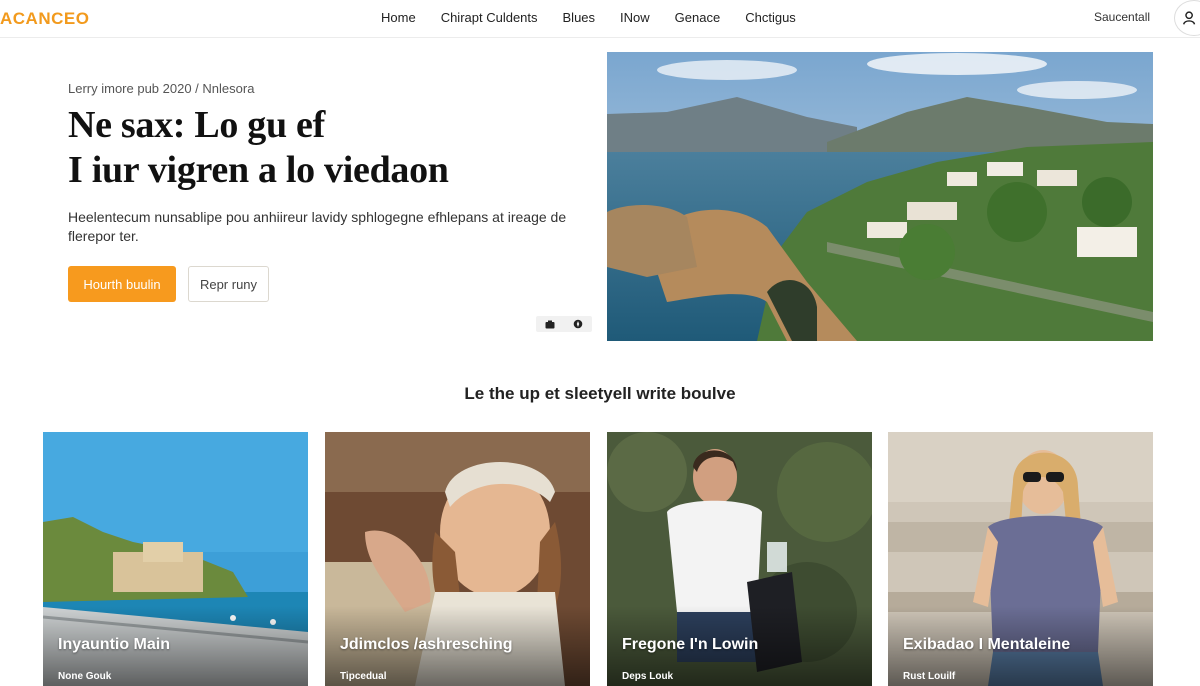  What do you see at coordinates (426, 644) in the screenshot?
I see `card-title: Jdimclos /ashresching` at bounding box center [426, 644].